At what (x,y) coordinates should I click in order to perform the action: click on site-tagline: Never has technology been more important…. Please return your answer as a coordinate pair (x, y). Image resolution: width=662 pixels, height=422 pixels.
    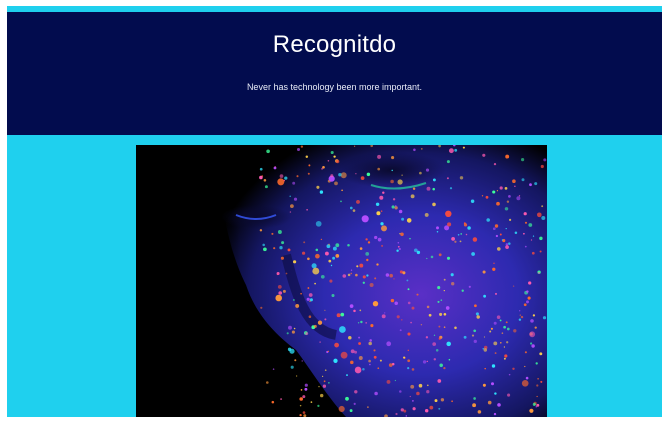
    Looking at the image, I should click on (334, 87).